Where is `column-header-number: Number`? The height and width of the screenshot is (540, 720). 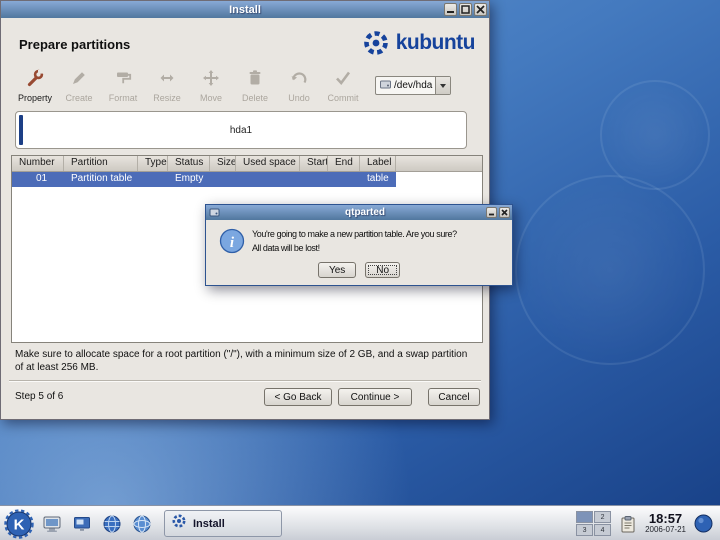
column-header-number: Number is located at coordinates (38, 163).